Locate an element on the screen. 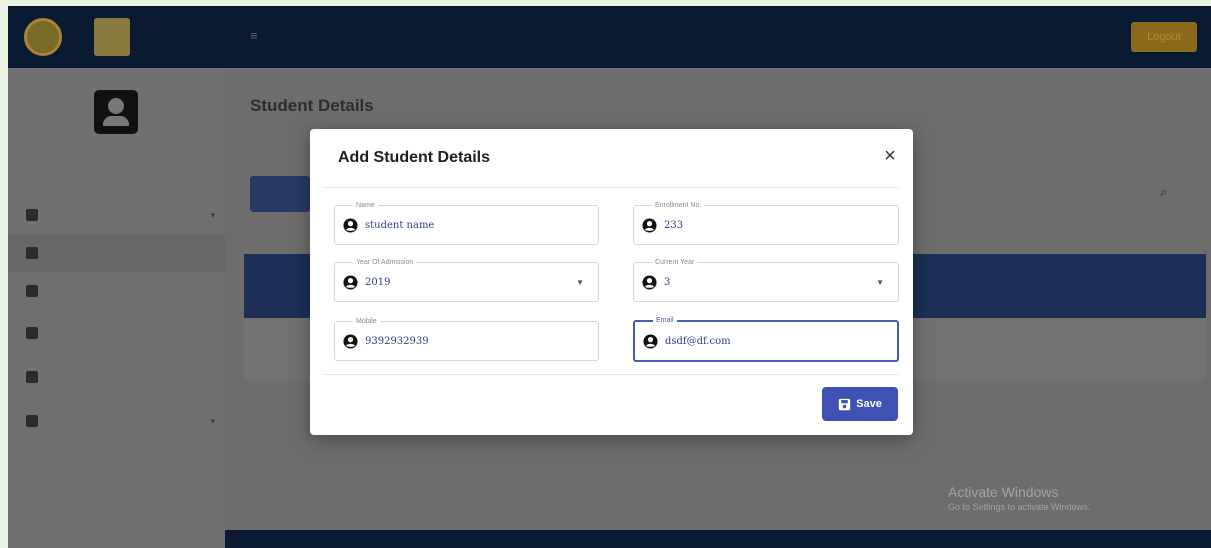  add-student-button is located at coordinates (280, 194).